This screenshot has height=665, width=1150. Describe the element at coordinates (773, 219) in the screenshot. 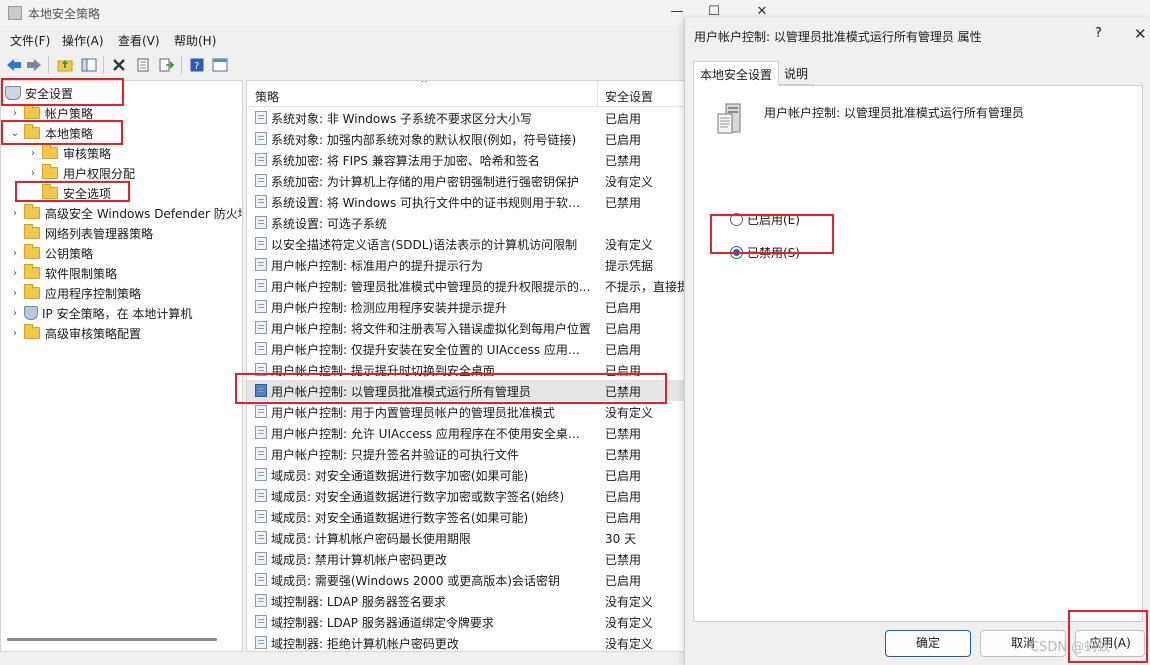

I see `enabled-label: 已启用(E)` at that location.